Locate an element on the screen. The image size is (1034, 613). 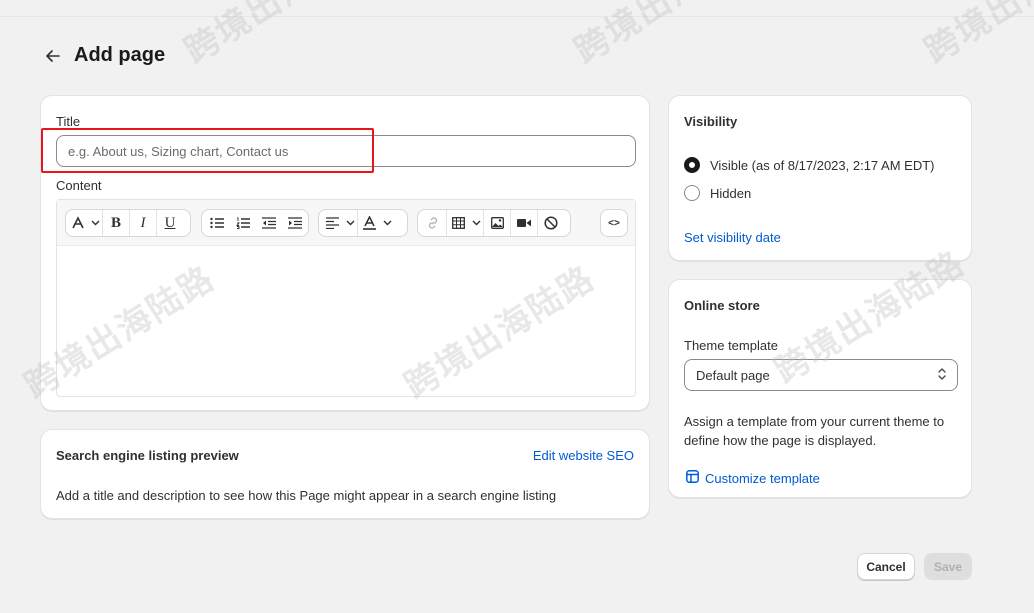
title-input is located at coordinates (346, 151).